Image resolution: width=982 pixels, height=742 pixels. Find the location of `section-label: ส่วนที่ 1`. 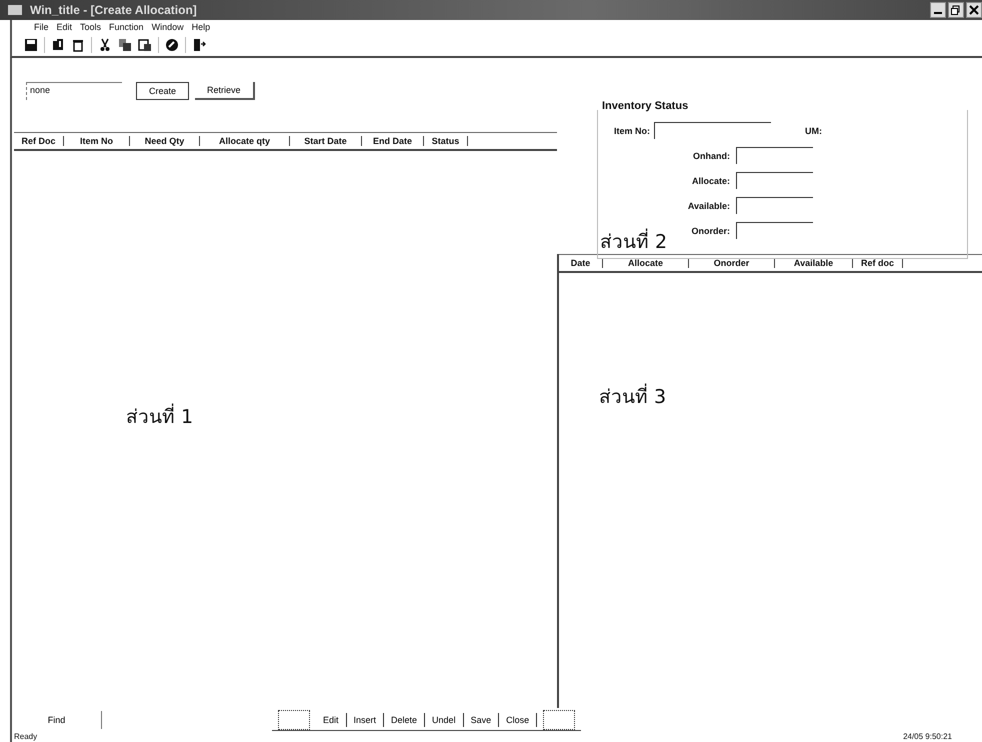

section-label: ส่วนที่ 1 is located at coordinates (160, 416).